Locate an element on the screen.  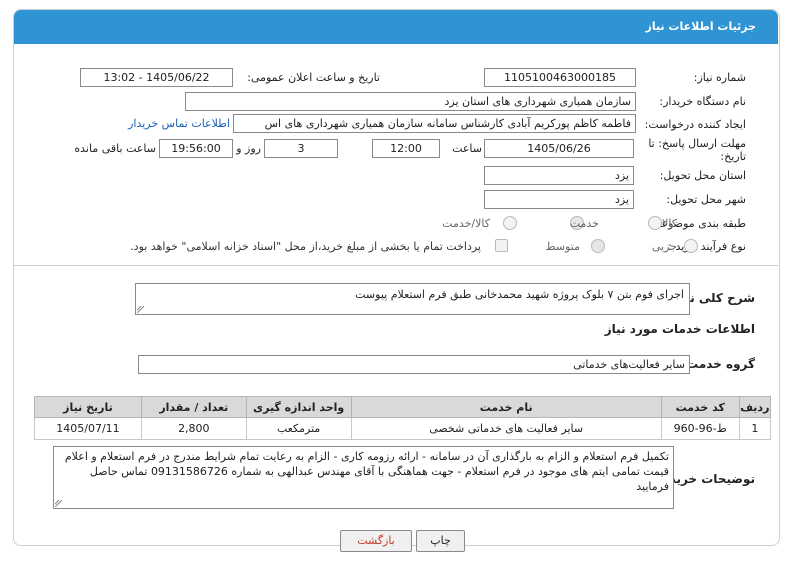
need-number-label: شماره نیاز: is located at coordinates (719, 77).